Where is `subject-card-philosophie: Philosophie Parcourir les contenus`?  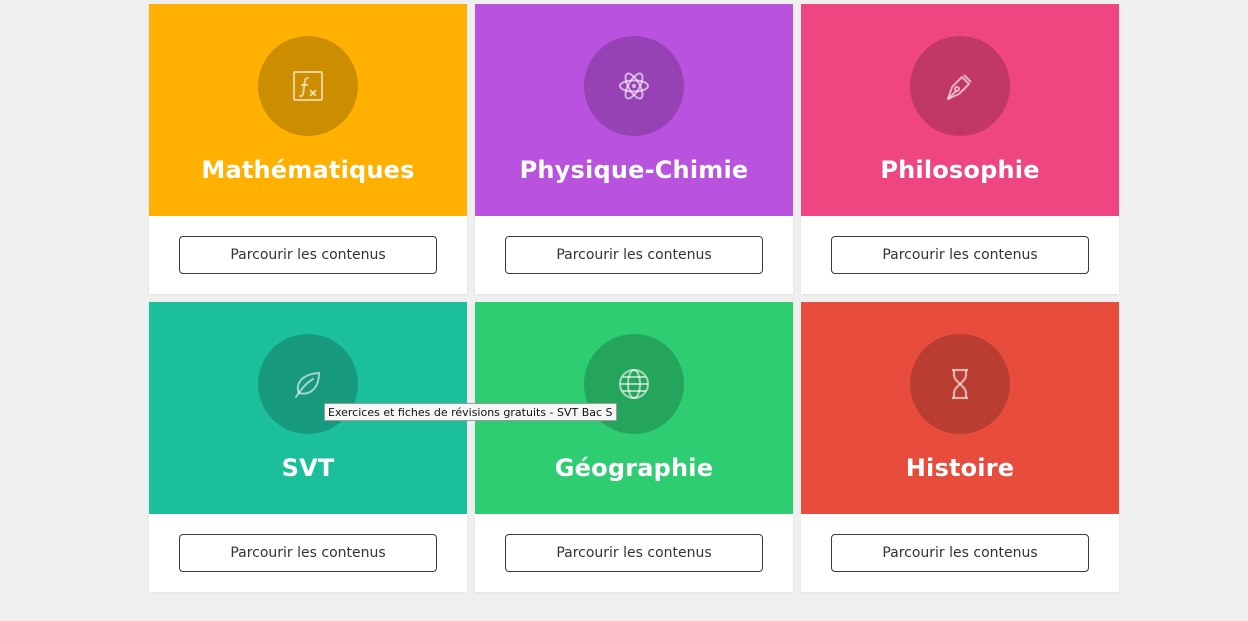
subject-card-philosophie: Philosophie Parcourir les contenus is located at coordinates (960, 149).